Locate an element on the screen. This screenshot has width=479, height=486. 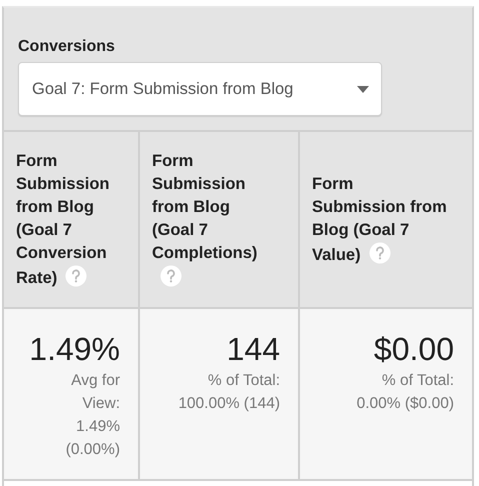
metric-comparison: % of Total: 100.00% (144) is located at coordinates (228, 392).